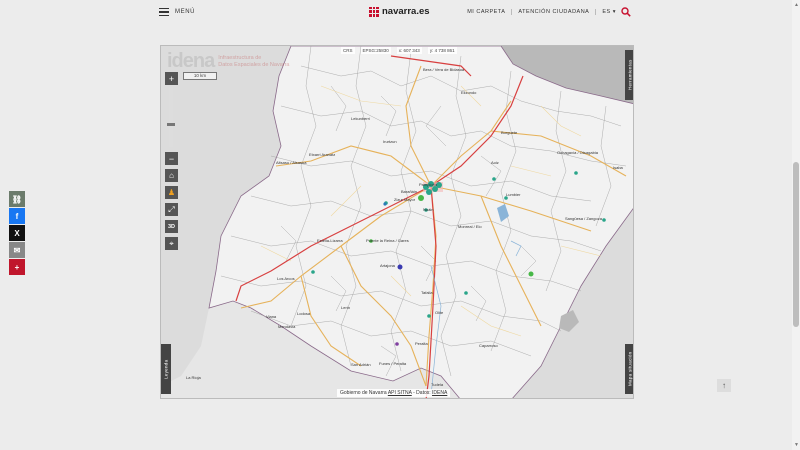 This screenshot has height=450, width=800. Describe the element at coordinates (374, 11) in the screenshot. I see `navarra-logo-icon` at that location.